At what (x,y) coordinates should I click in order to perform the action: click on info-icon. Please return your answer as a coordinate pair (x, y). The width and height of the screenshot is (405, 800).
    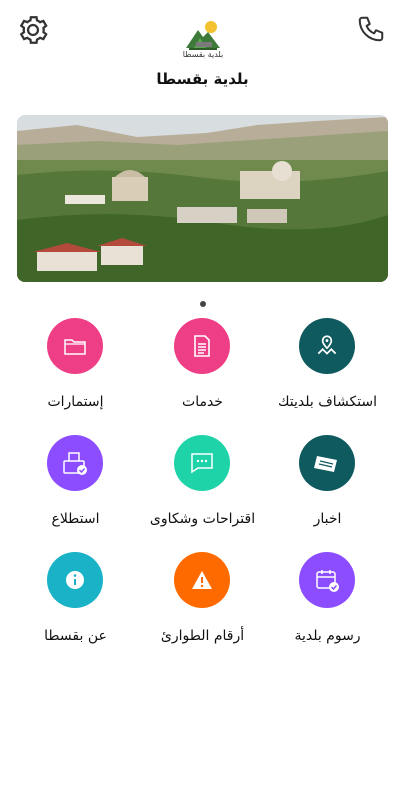
    Looking at the image, I should click on (75, 580).